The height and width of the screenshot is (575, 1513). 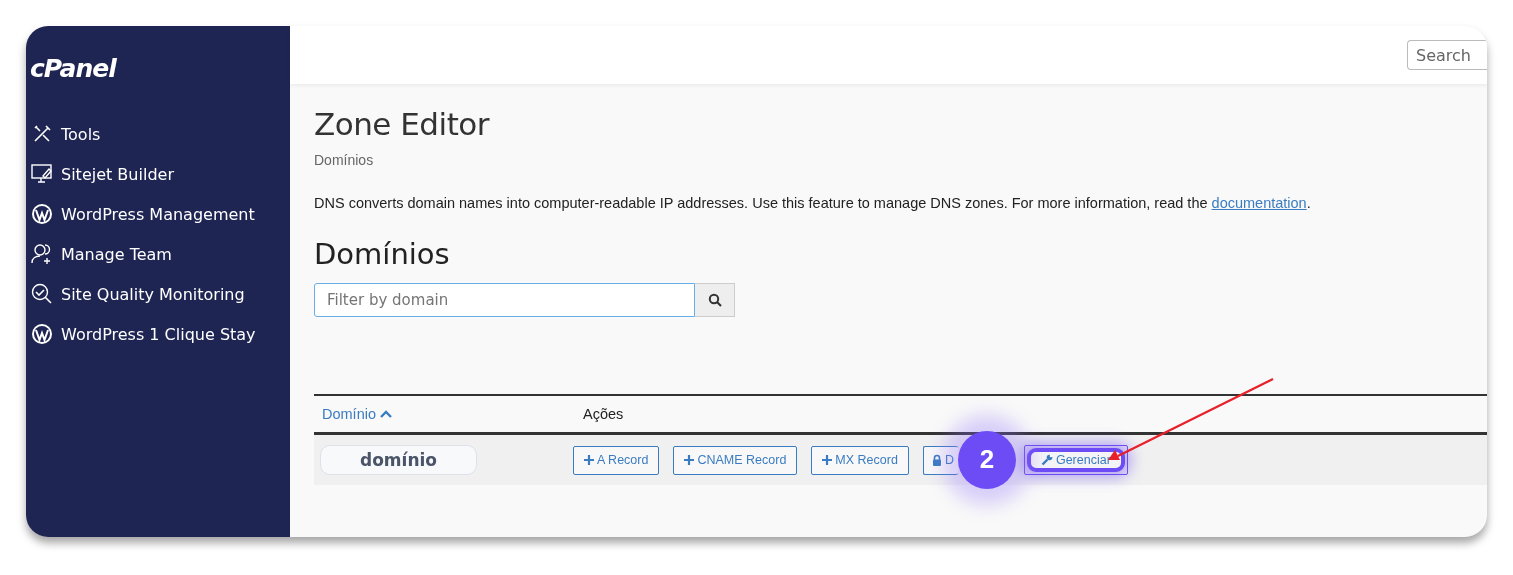 I want to click on action-button: Gerenciar, so click(x=1075, y=460).